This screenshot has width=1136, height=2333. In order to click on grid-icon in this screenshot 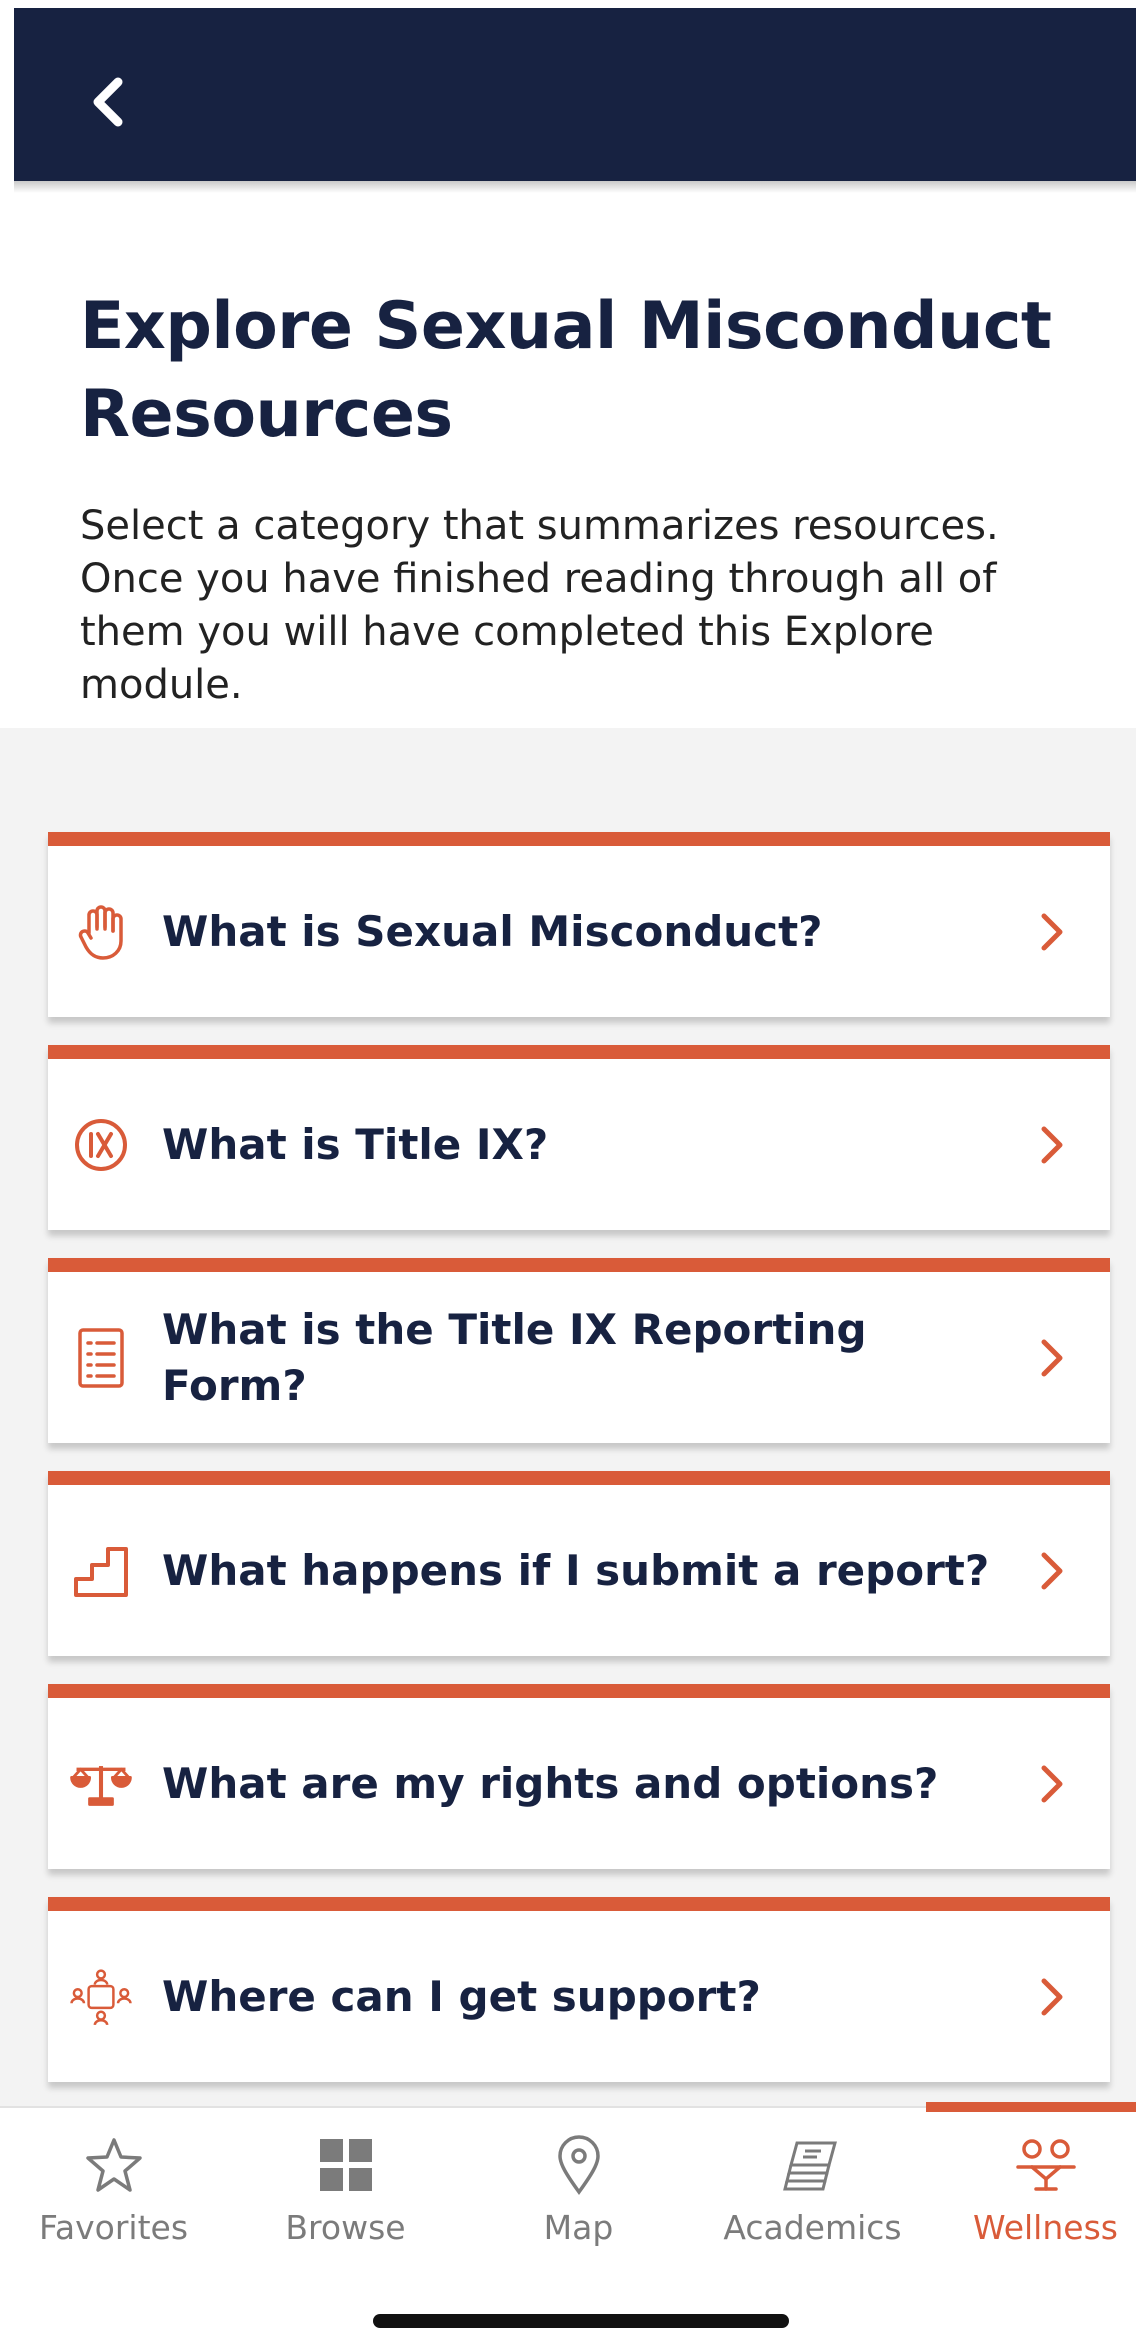, I will do `click(346, 2165)`.